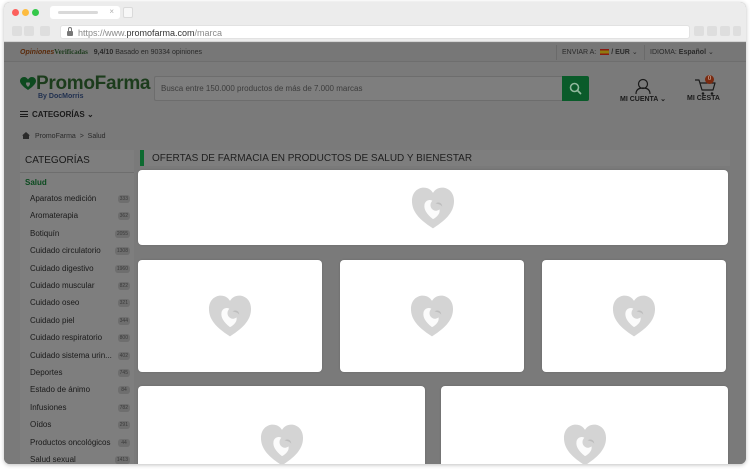 The height and width of the screenshot is (469, 750). What do you see at coordinates (725, 31) in the screenshot?
I see `tabs-overview-button` at bounding box center [725, 31].